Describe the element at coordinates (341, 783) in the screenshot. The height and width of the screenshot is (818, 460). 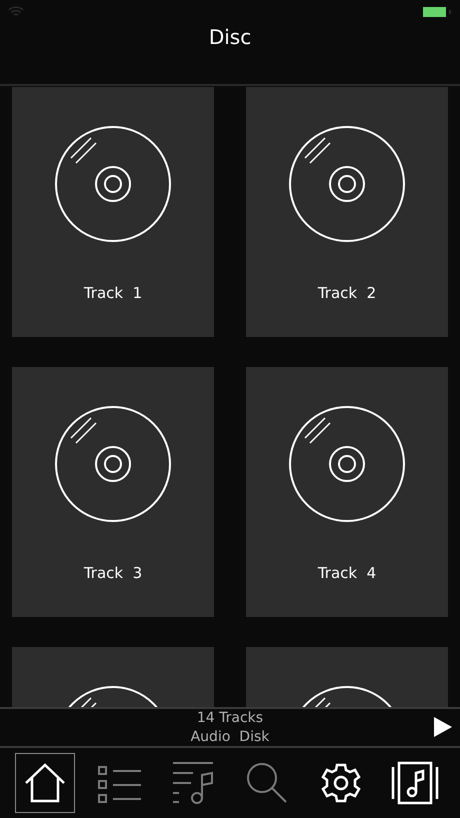
I see `settings-icon` at that location.